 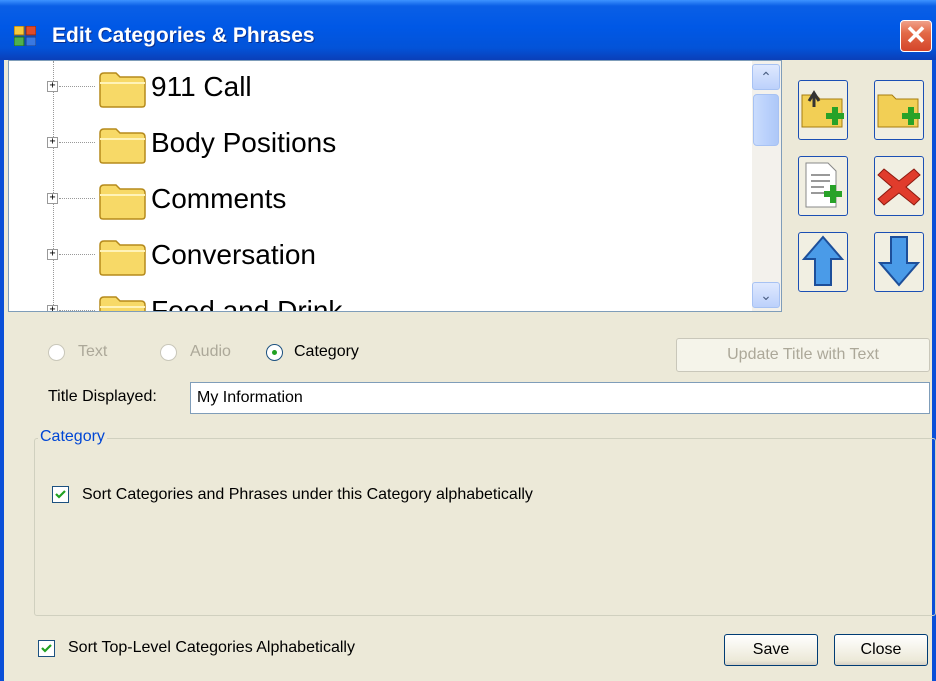 What do you see at coordinates (244, 142) in the screenshot?
I see `tree-item-label: Body Positions` at bounding box center [244, 142].